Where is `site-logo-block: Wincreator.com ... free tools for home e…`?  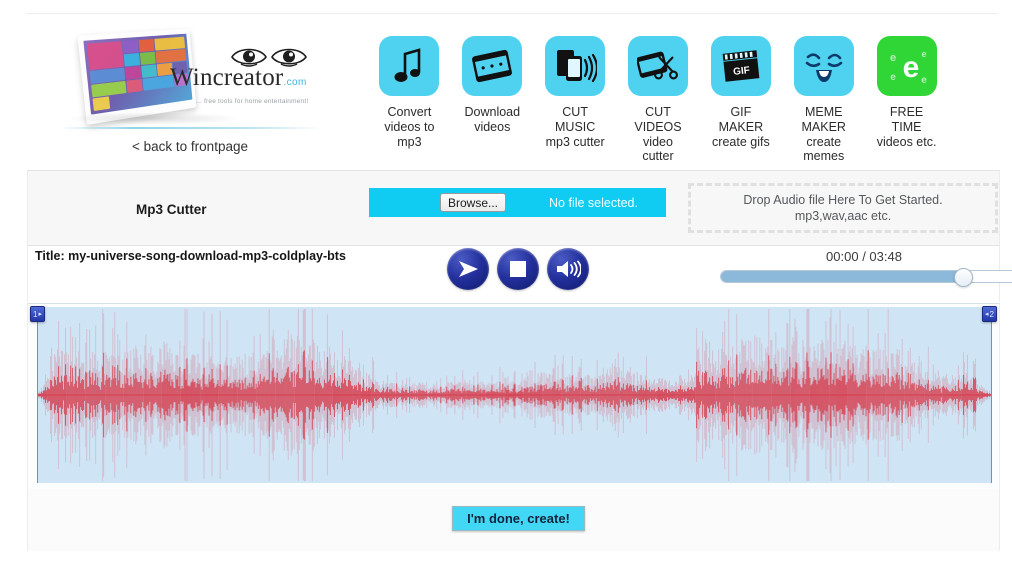 site-logo-block: Wincreator.com ... free tools for home e… is located at coordinates (190, 93).